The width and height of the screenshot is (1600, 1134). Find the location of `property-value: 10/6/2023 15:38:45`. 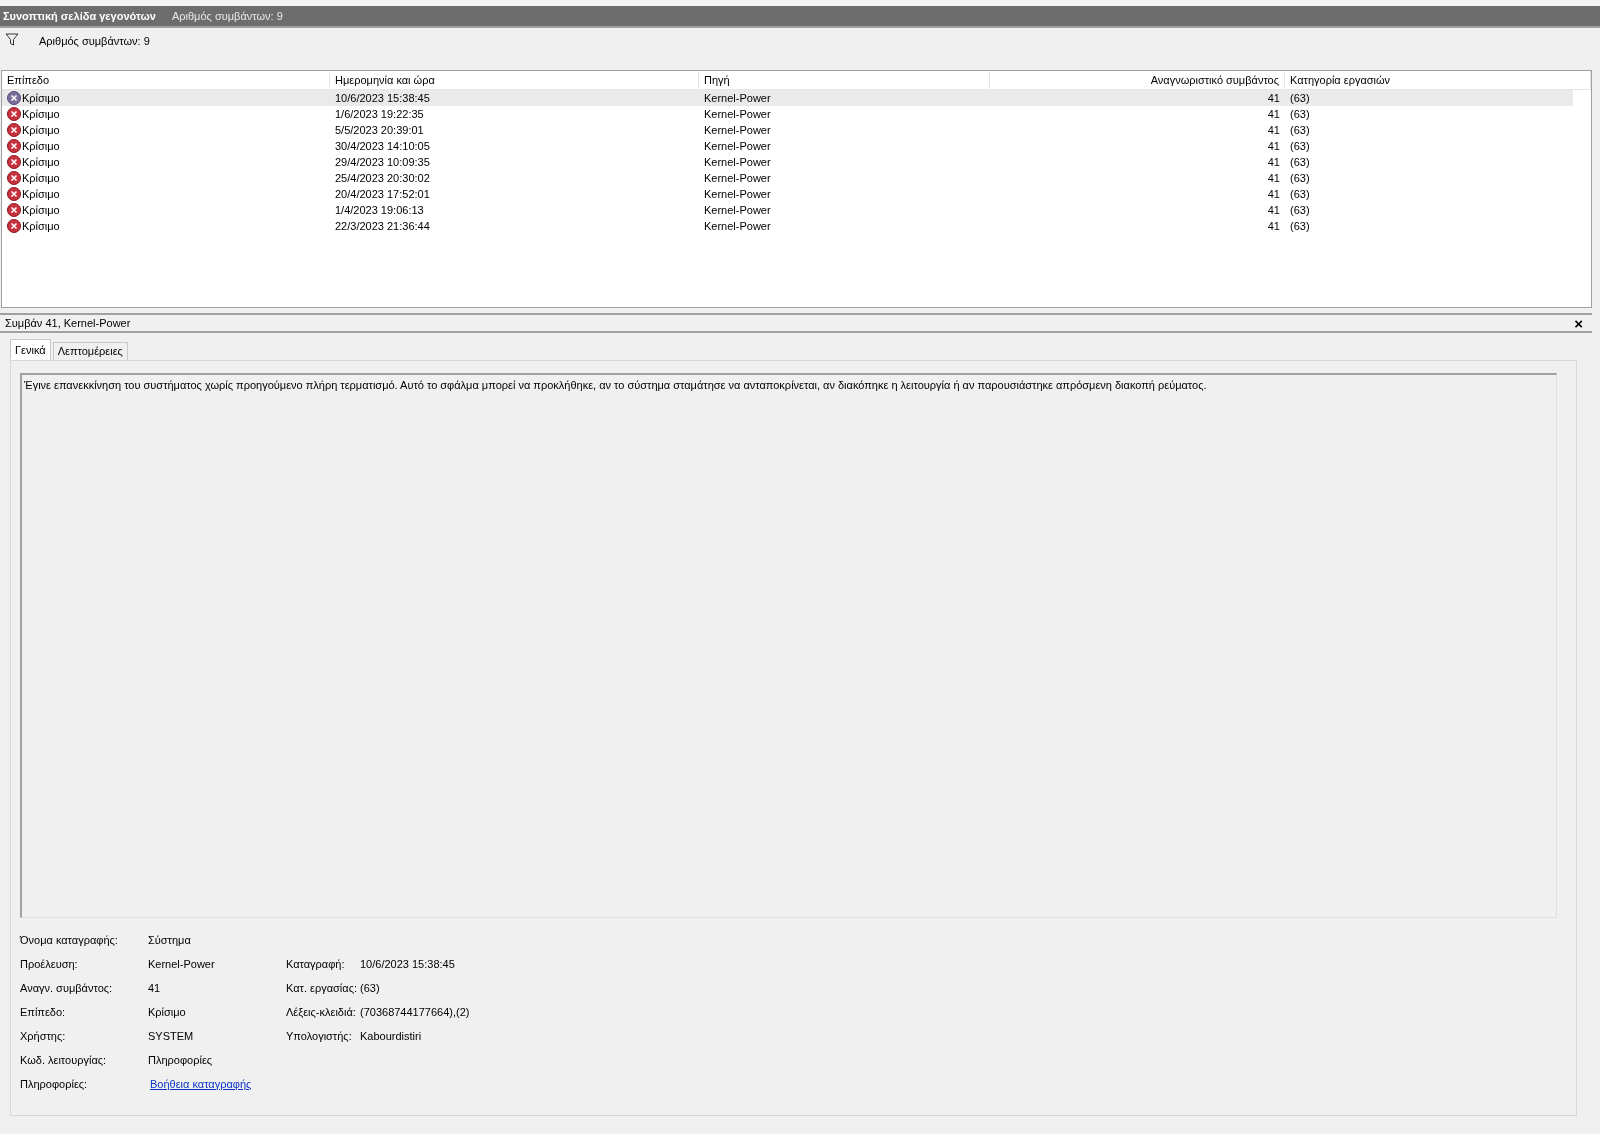

property-value: 10/6/2023 15:38:45 is located at coordinates (407, 964).